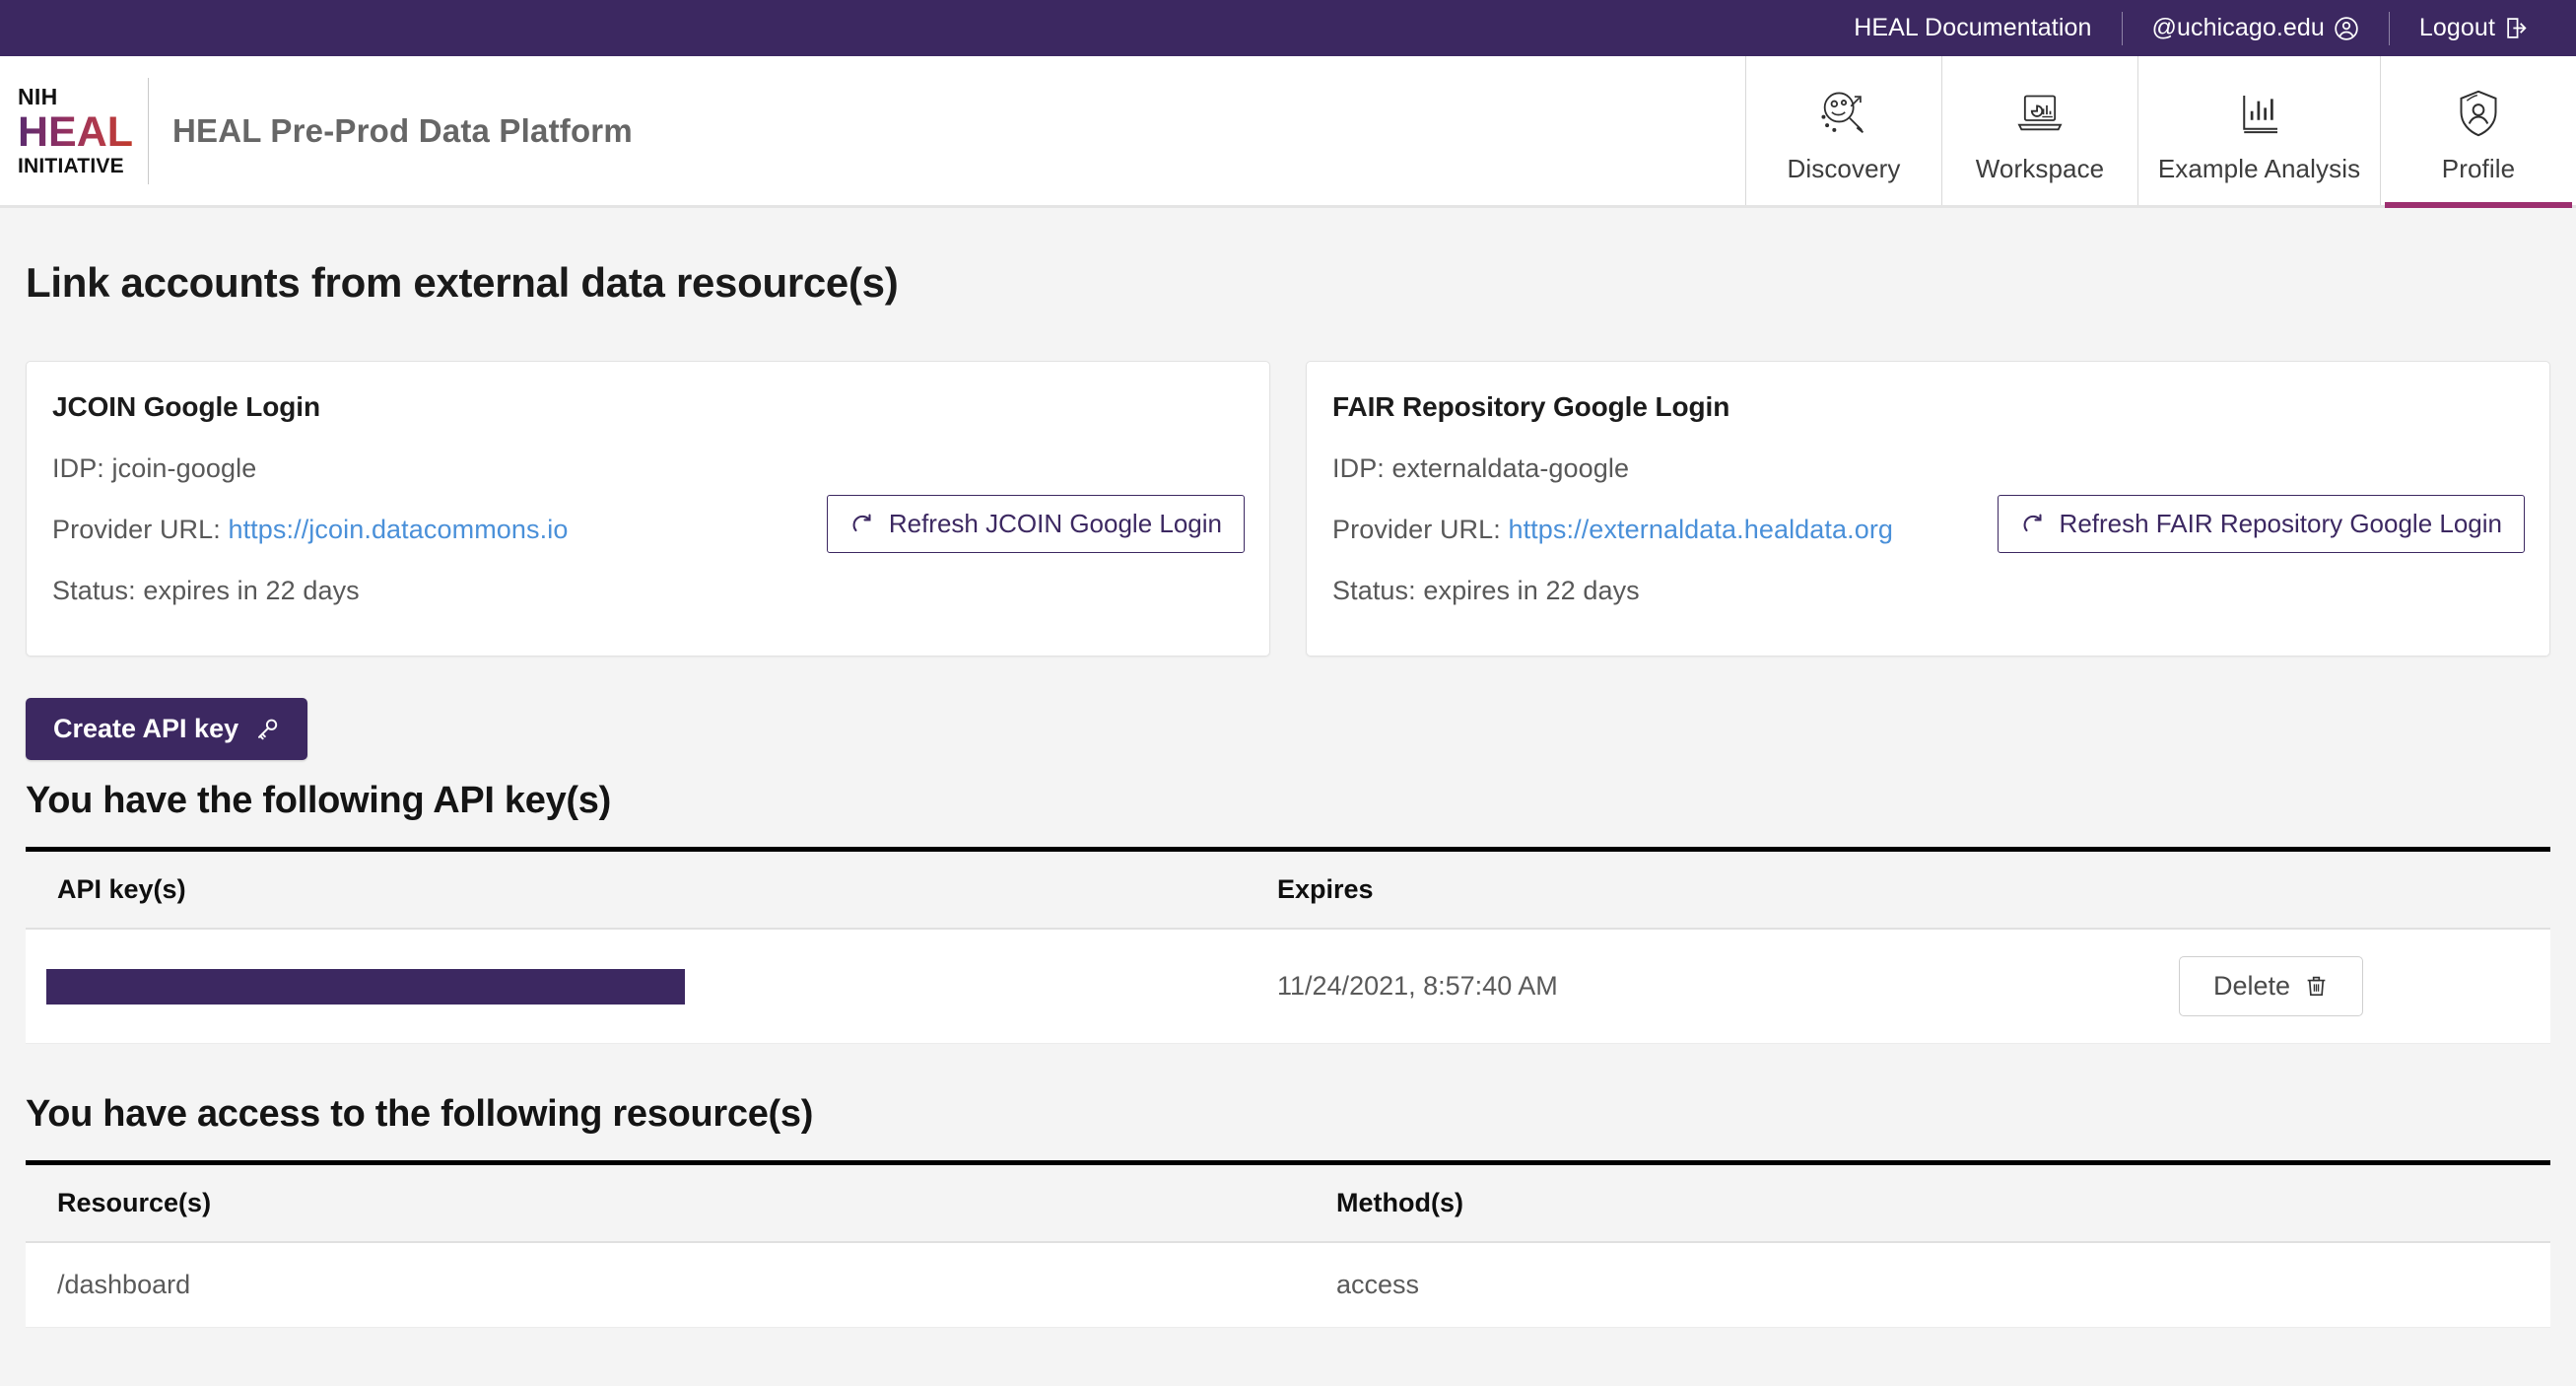  I want to click on refresh-fair-label: Refresh FAIR Repository Google Login, so click(2280, 523).